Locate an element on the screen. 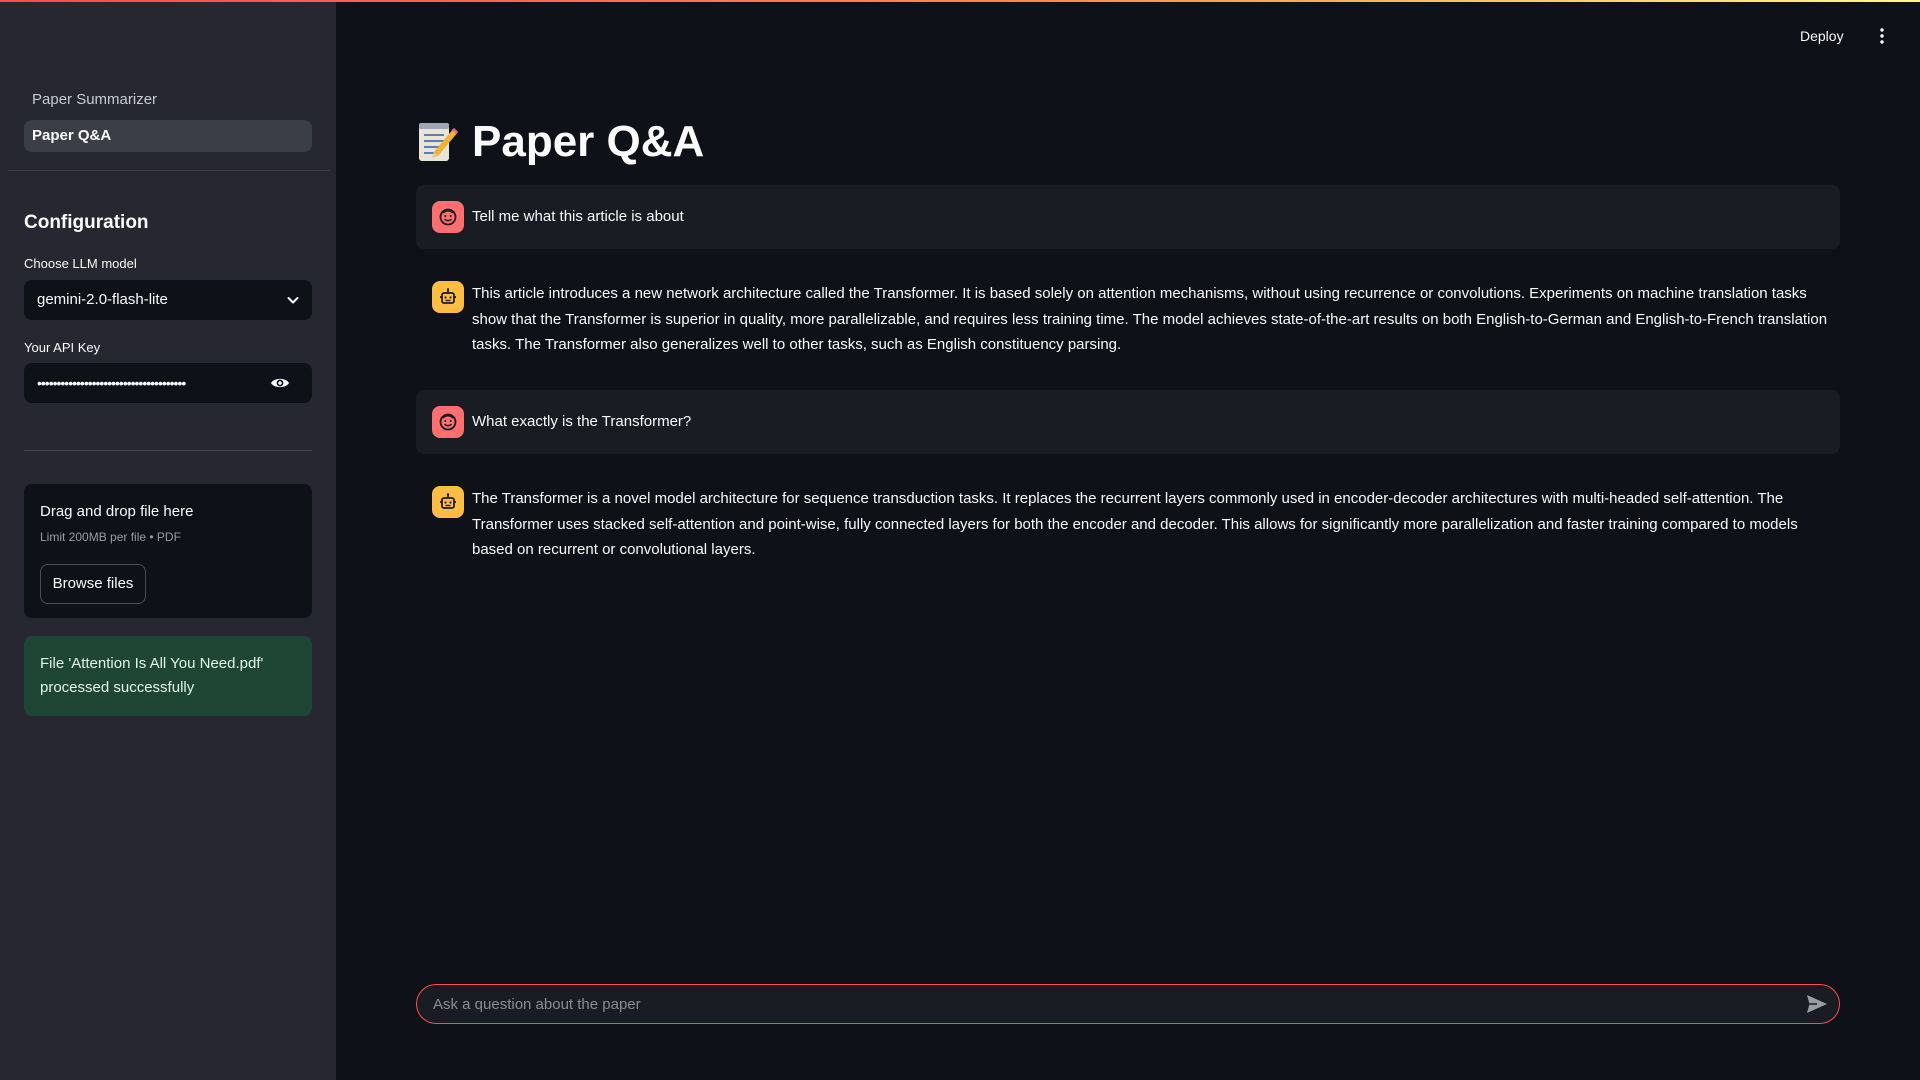  model-select-label: Choose LLM model is located at coordinates (80, 263).